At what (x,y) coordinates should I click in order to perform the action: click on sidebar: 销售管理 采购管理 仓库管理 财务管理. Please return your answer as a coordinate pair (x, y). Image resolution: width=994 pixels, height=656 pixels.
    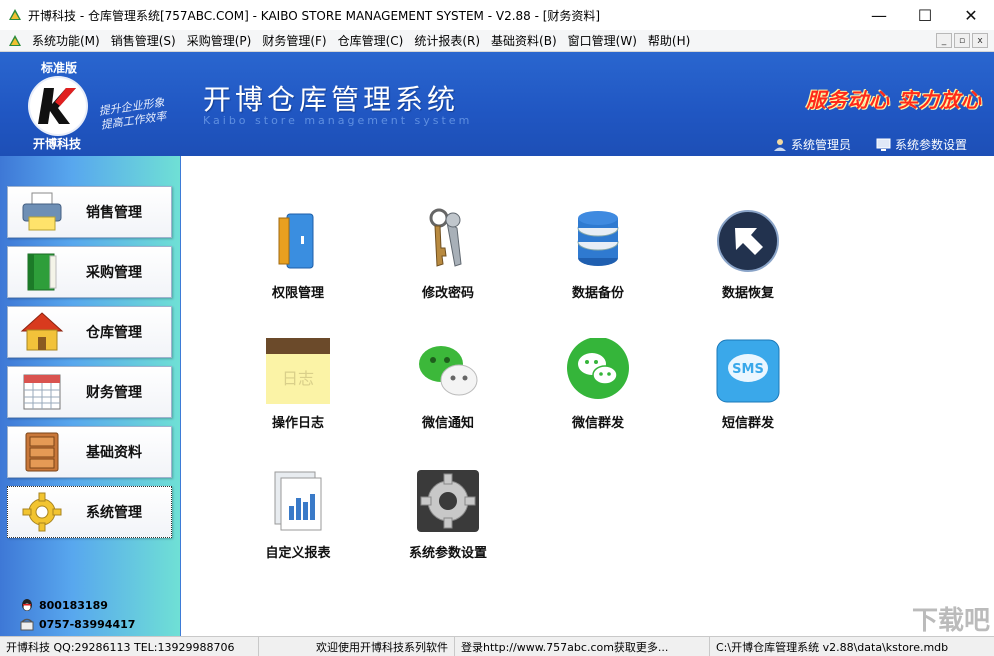
    Looking at the image, I should click on (90, 396).